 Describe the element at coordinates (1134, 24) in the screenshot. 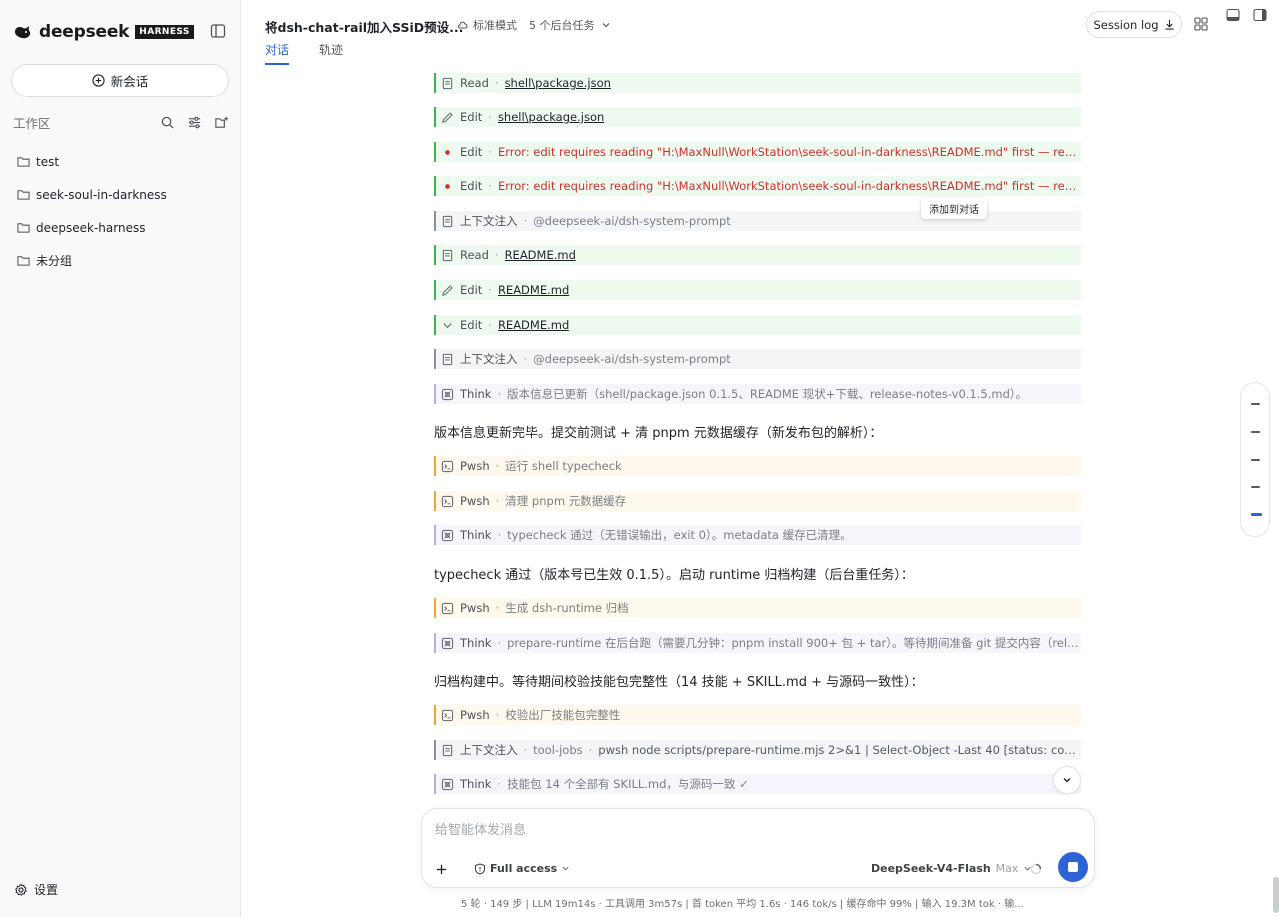

I see `session-log-button: Session log` at that location.